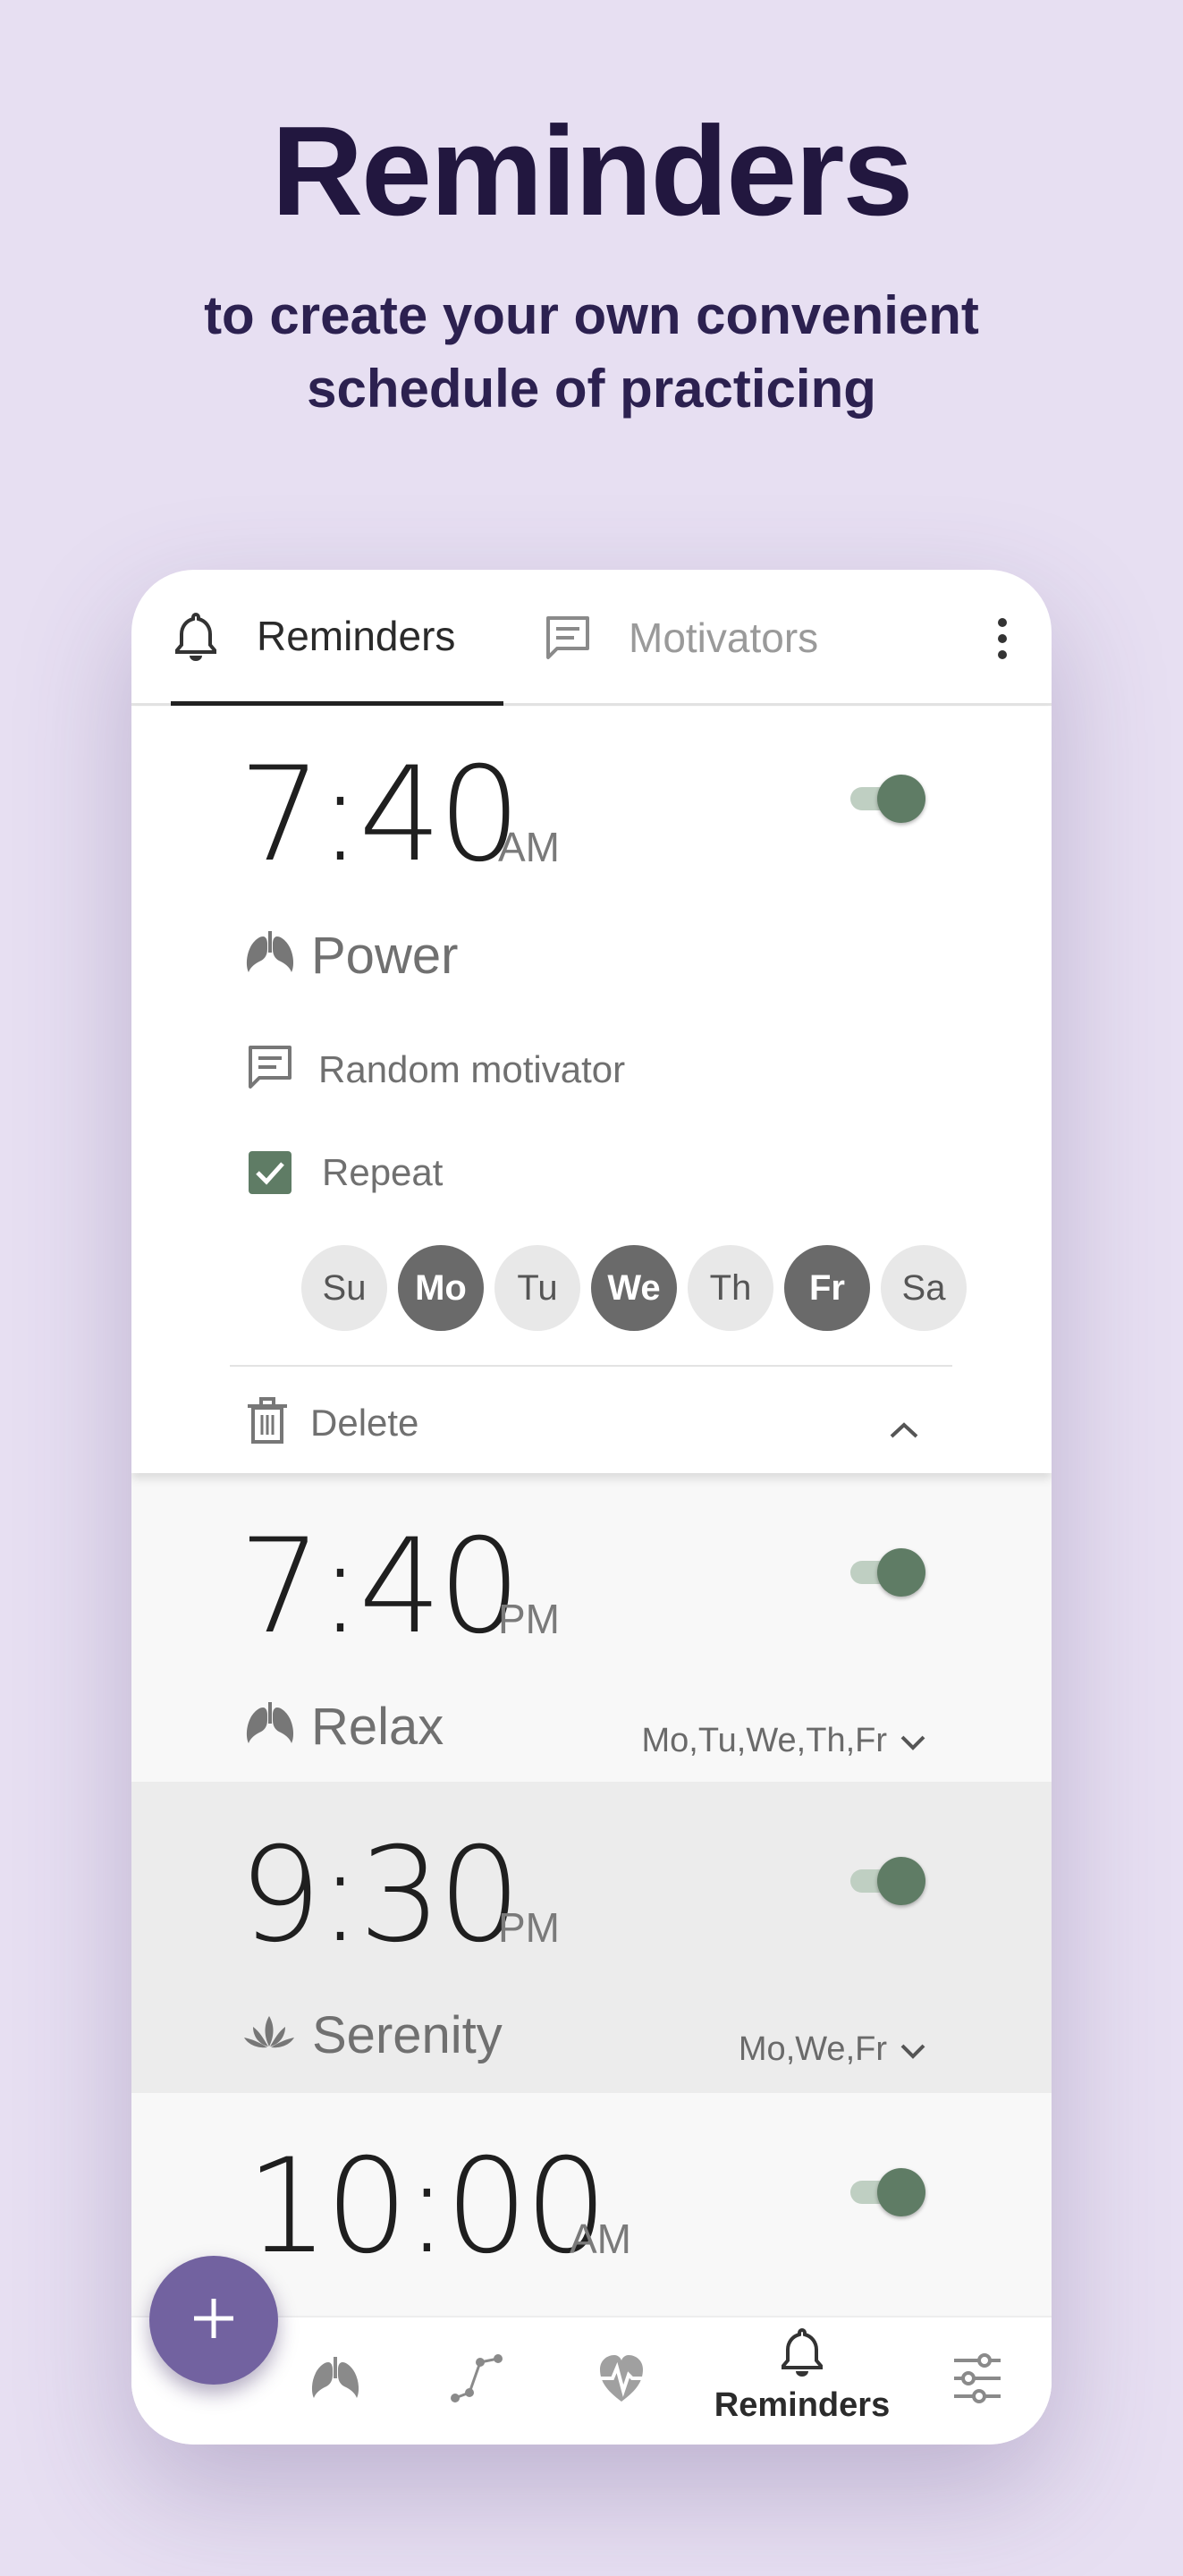 Image resolution: width=1183 pixels, height=2576 pixels. I want to click on tab-motivators: Motivators, so click(680, 638).